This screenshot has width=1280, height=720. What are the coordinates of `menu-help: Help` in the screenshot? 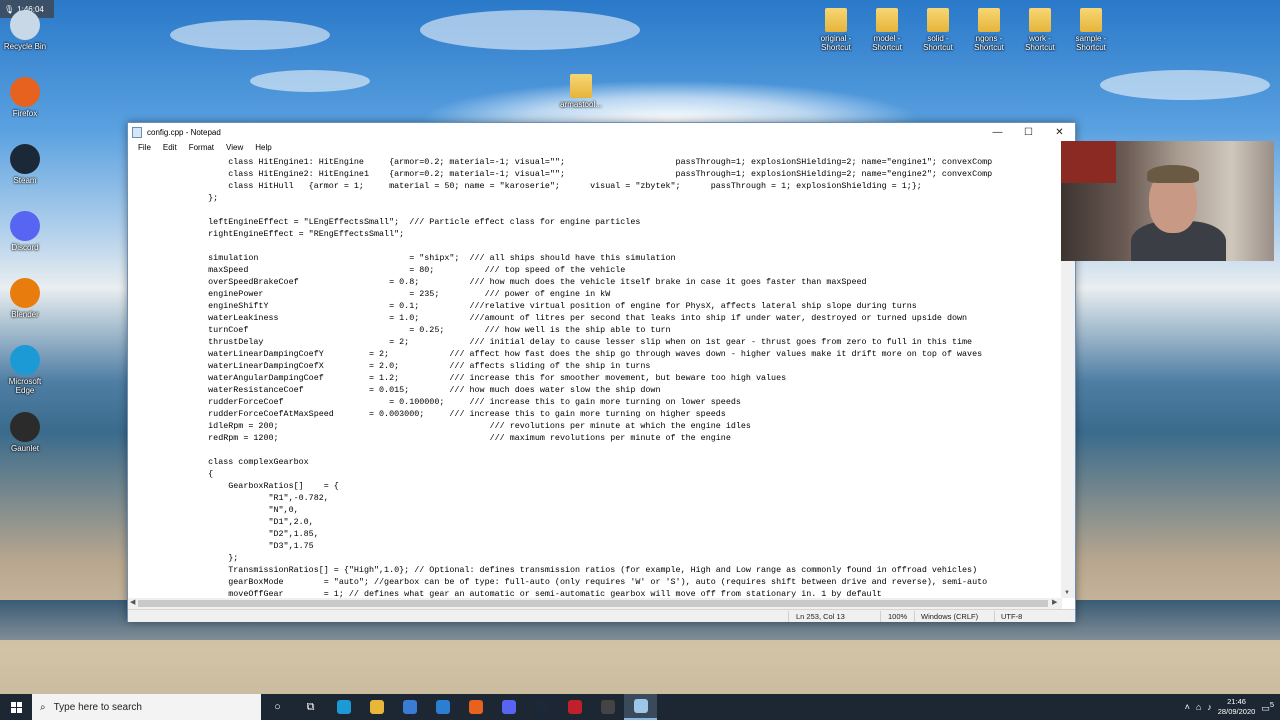 It's located at (263, 149).